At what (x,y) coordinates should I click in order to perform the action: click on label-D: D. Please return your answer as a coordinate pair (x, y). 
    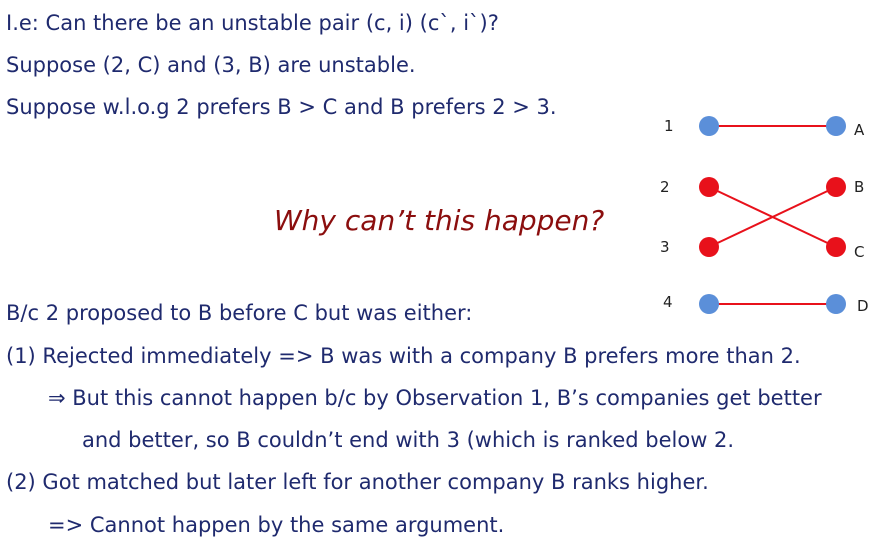
    Looking at the image, I should click on (863, 306).